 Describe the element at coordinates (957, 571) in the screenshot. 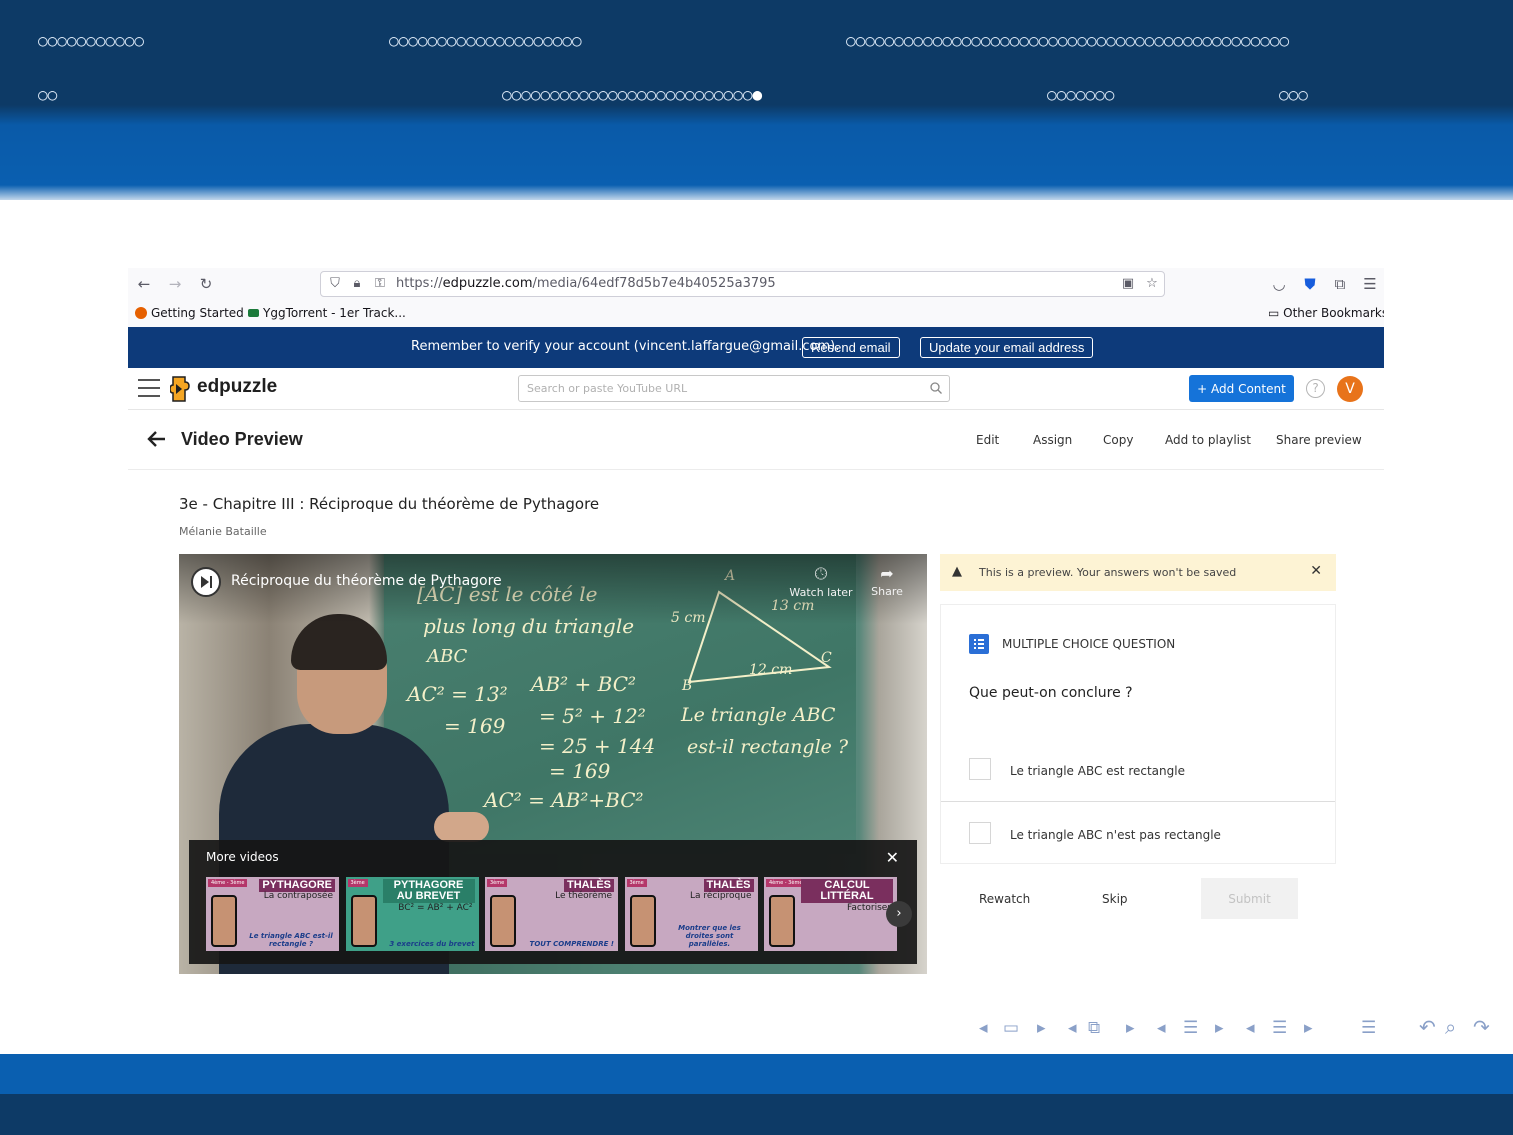

I see `warning-icon: ▲` at that location.